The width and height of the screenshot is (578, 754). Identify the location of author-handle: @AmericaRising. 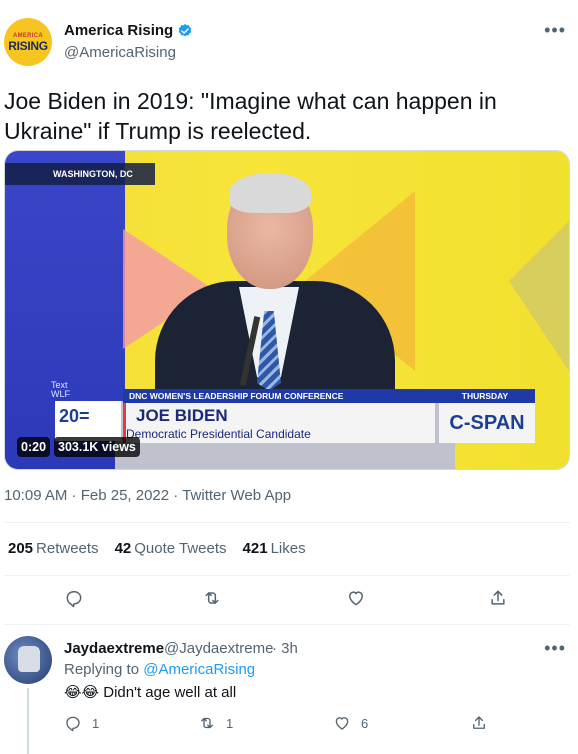
(120, 52).